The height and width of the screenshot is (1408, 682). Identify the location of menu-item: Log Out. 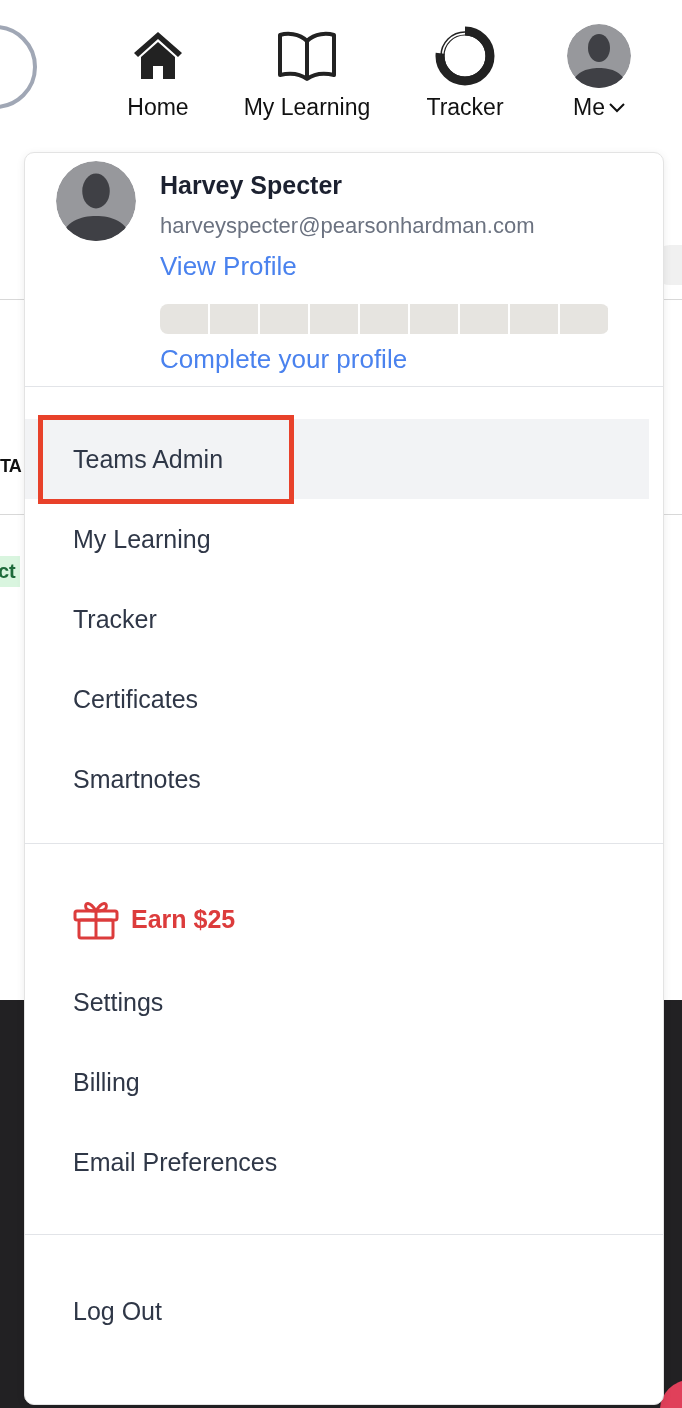
(337, 1311).